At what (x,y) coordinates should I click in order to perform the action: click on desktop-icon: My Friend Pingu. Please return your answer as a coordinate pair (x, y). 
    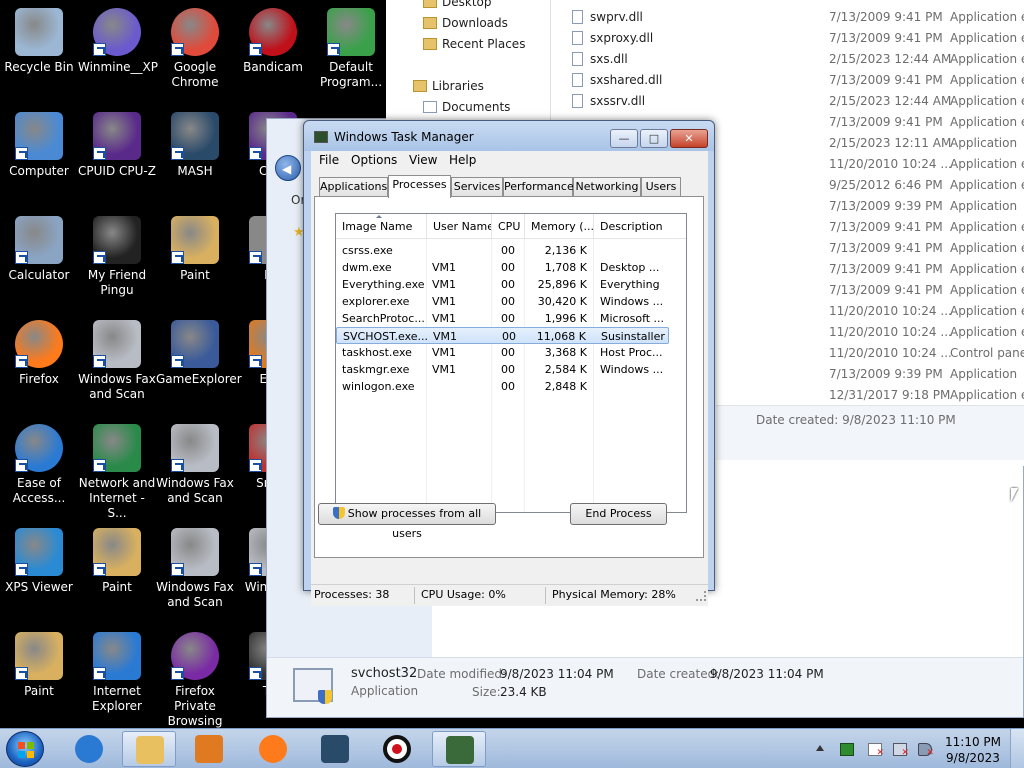
    Looking at the image, I should click on (117, 257).